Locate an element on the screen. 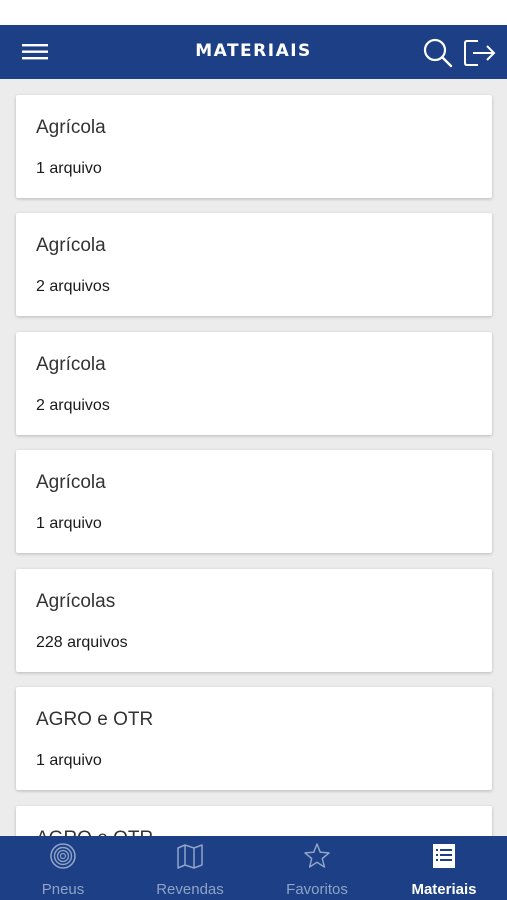 The image size is (507, 900). tab-label: Materiais is located at coordinates (444, 889).